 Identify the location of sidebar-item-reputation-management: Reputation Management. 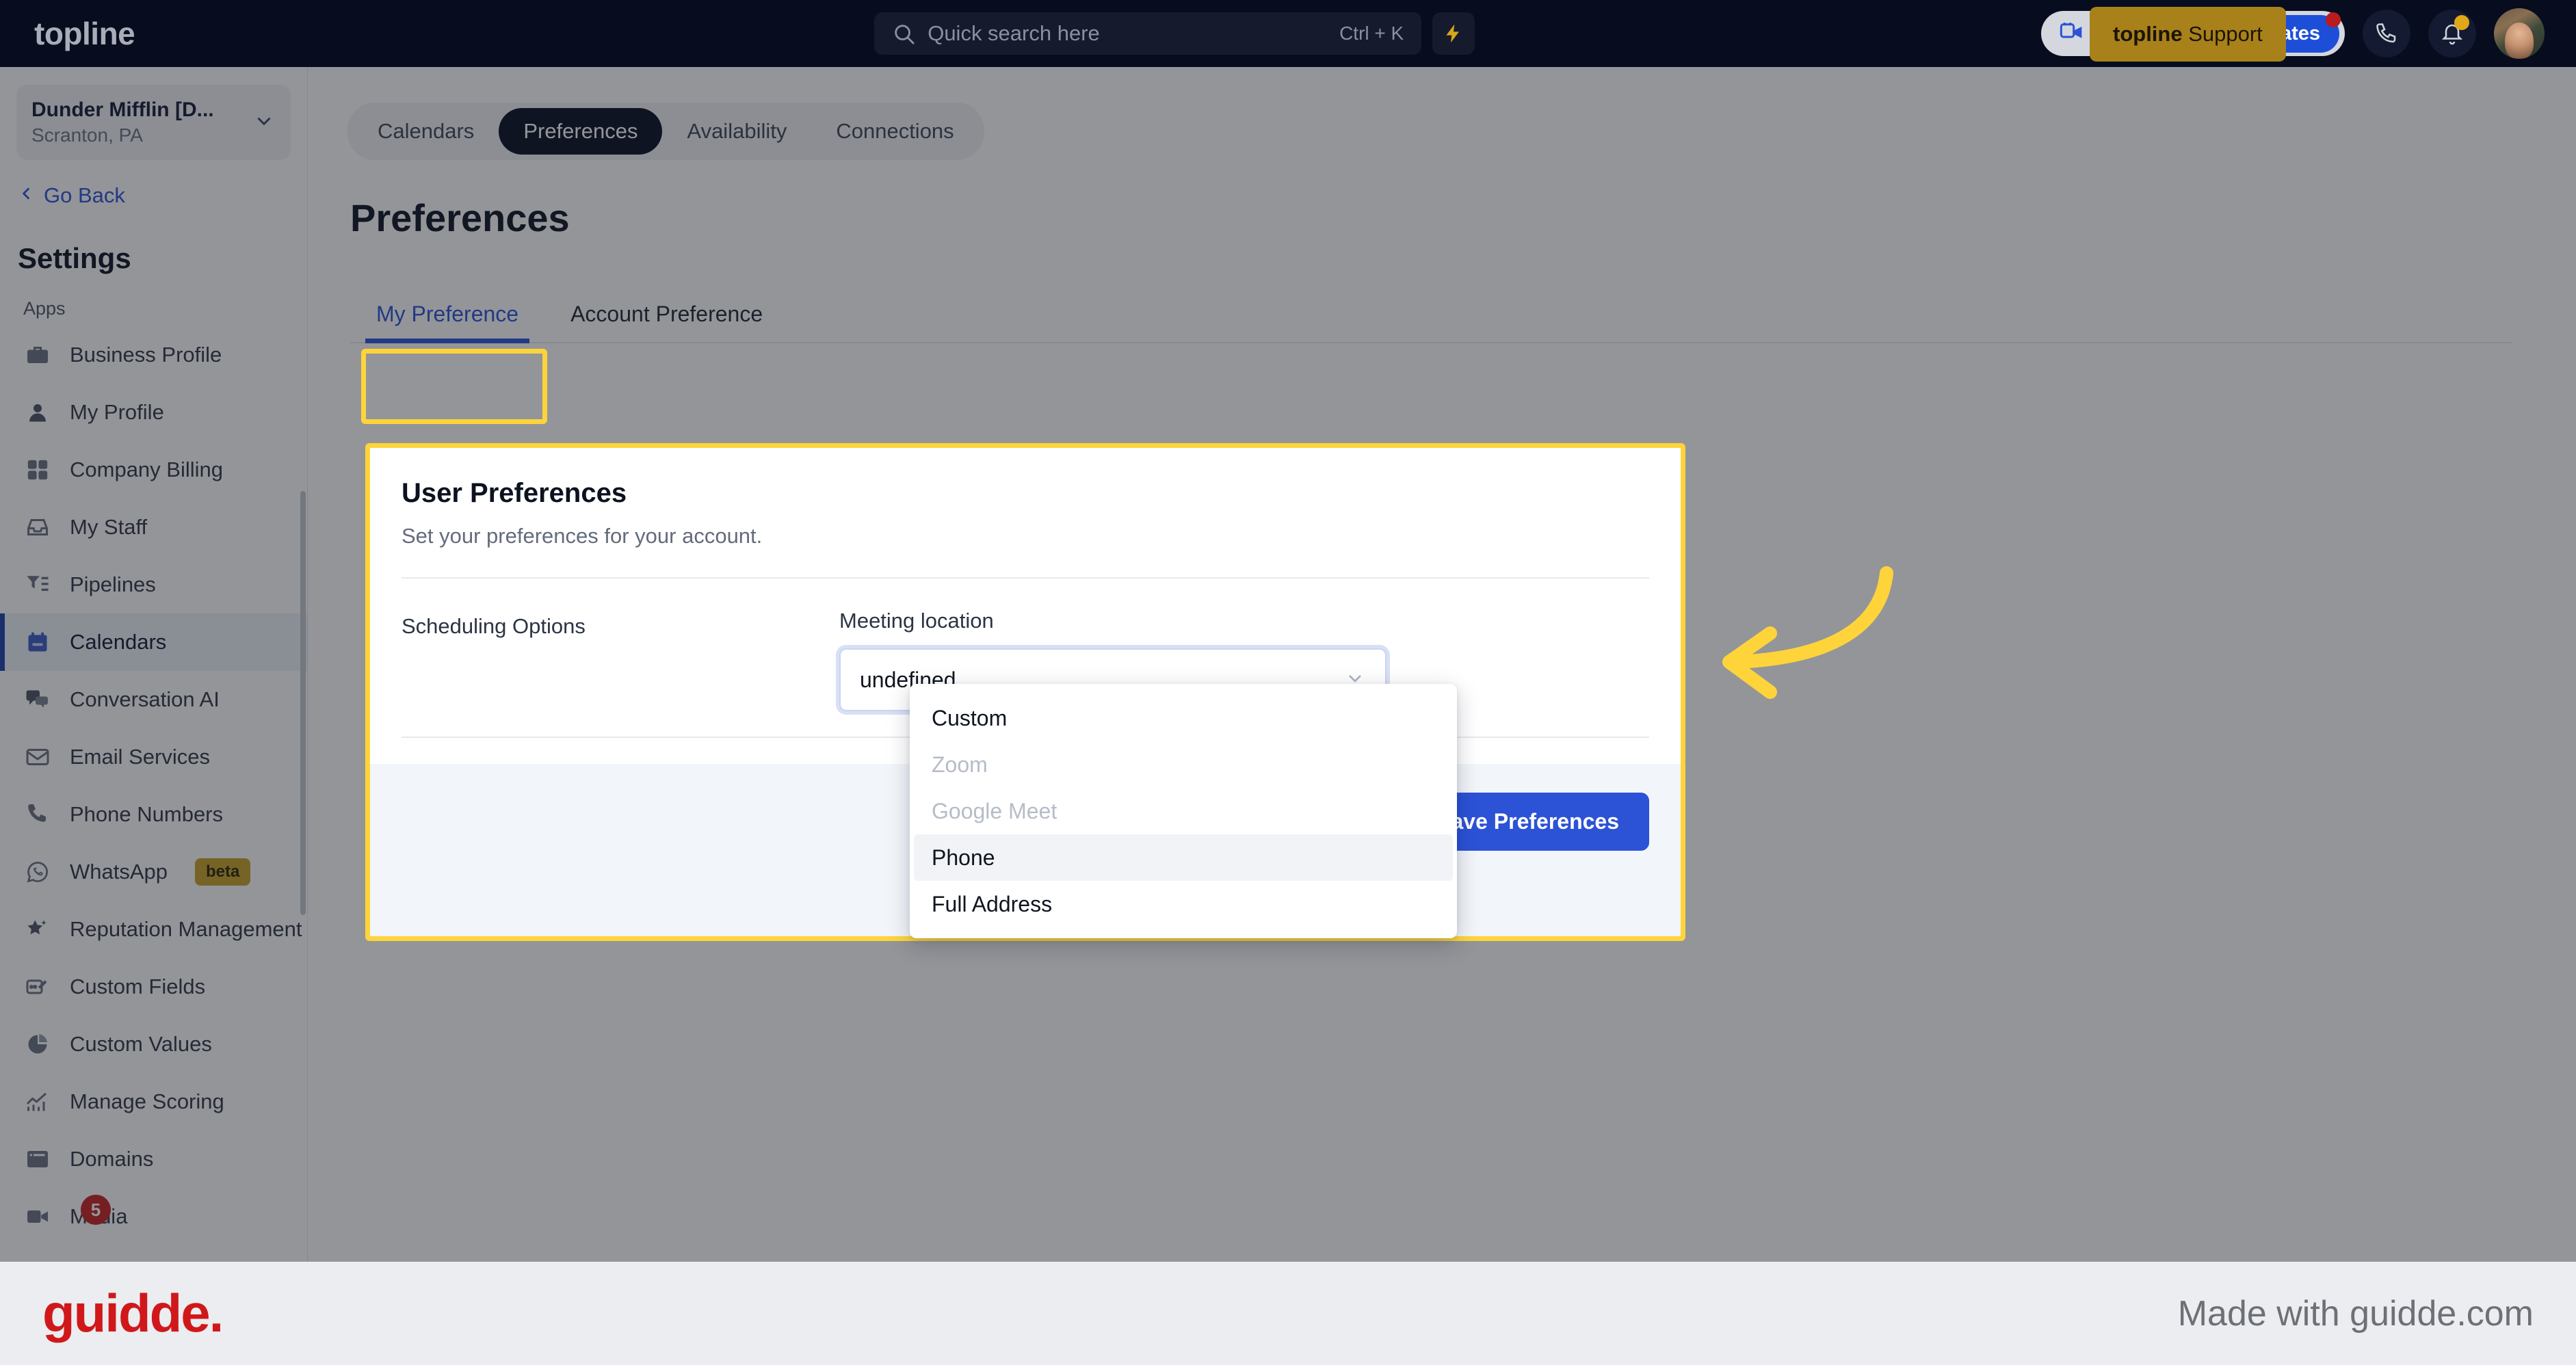
(153, 929).